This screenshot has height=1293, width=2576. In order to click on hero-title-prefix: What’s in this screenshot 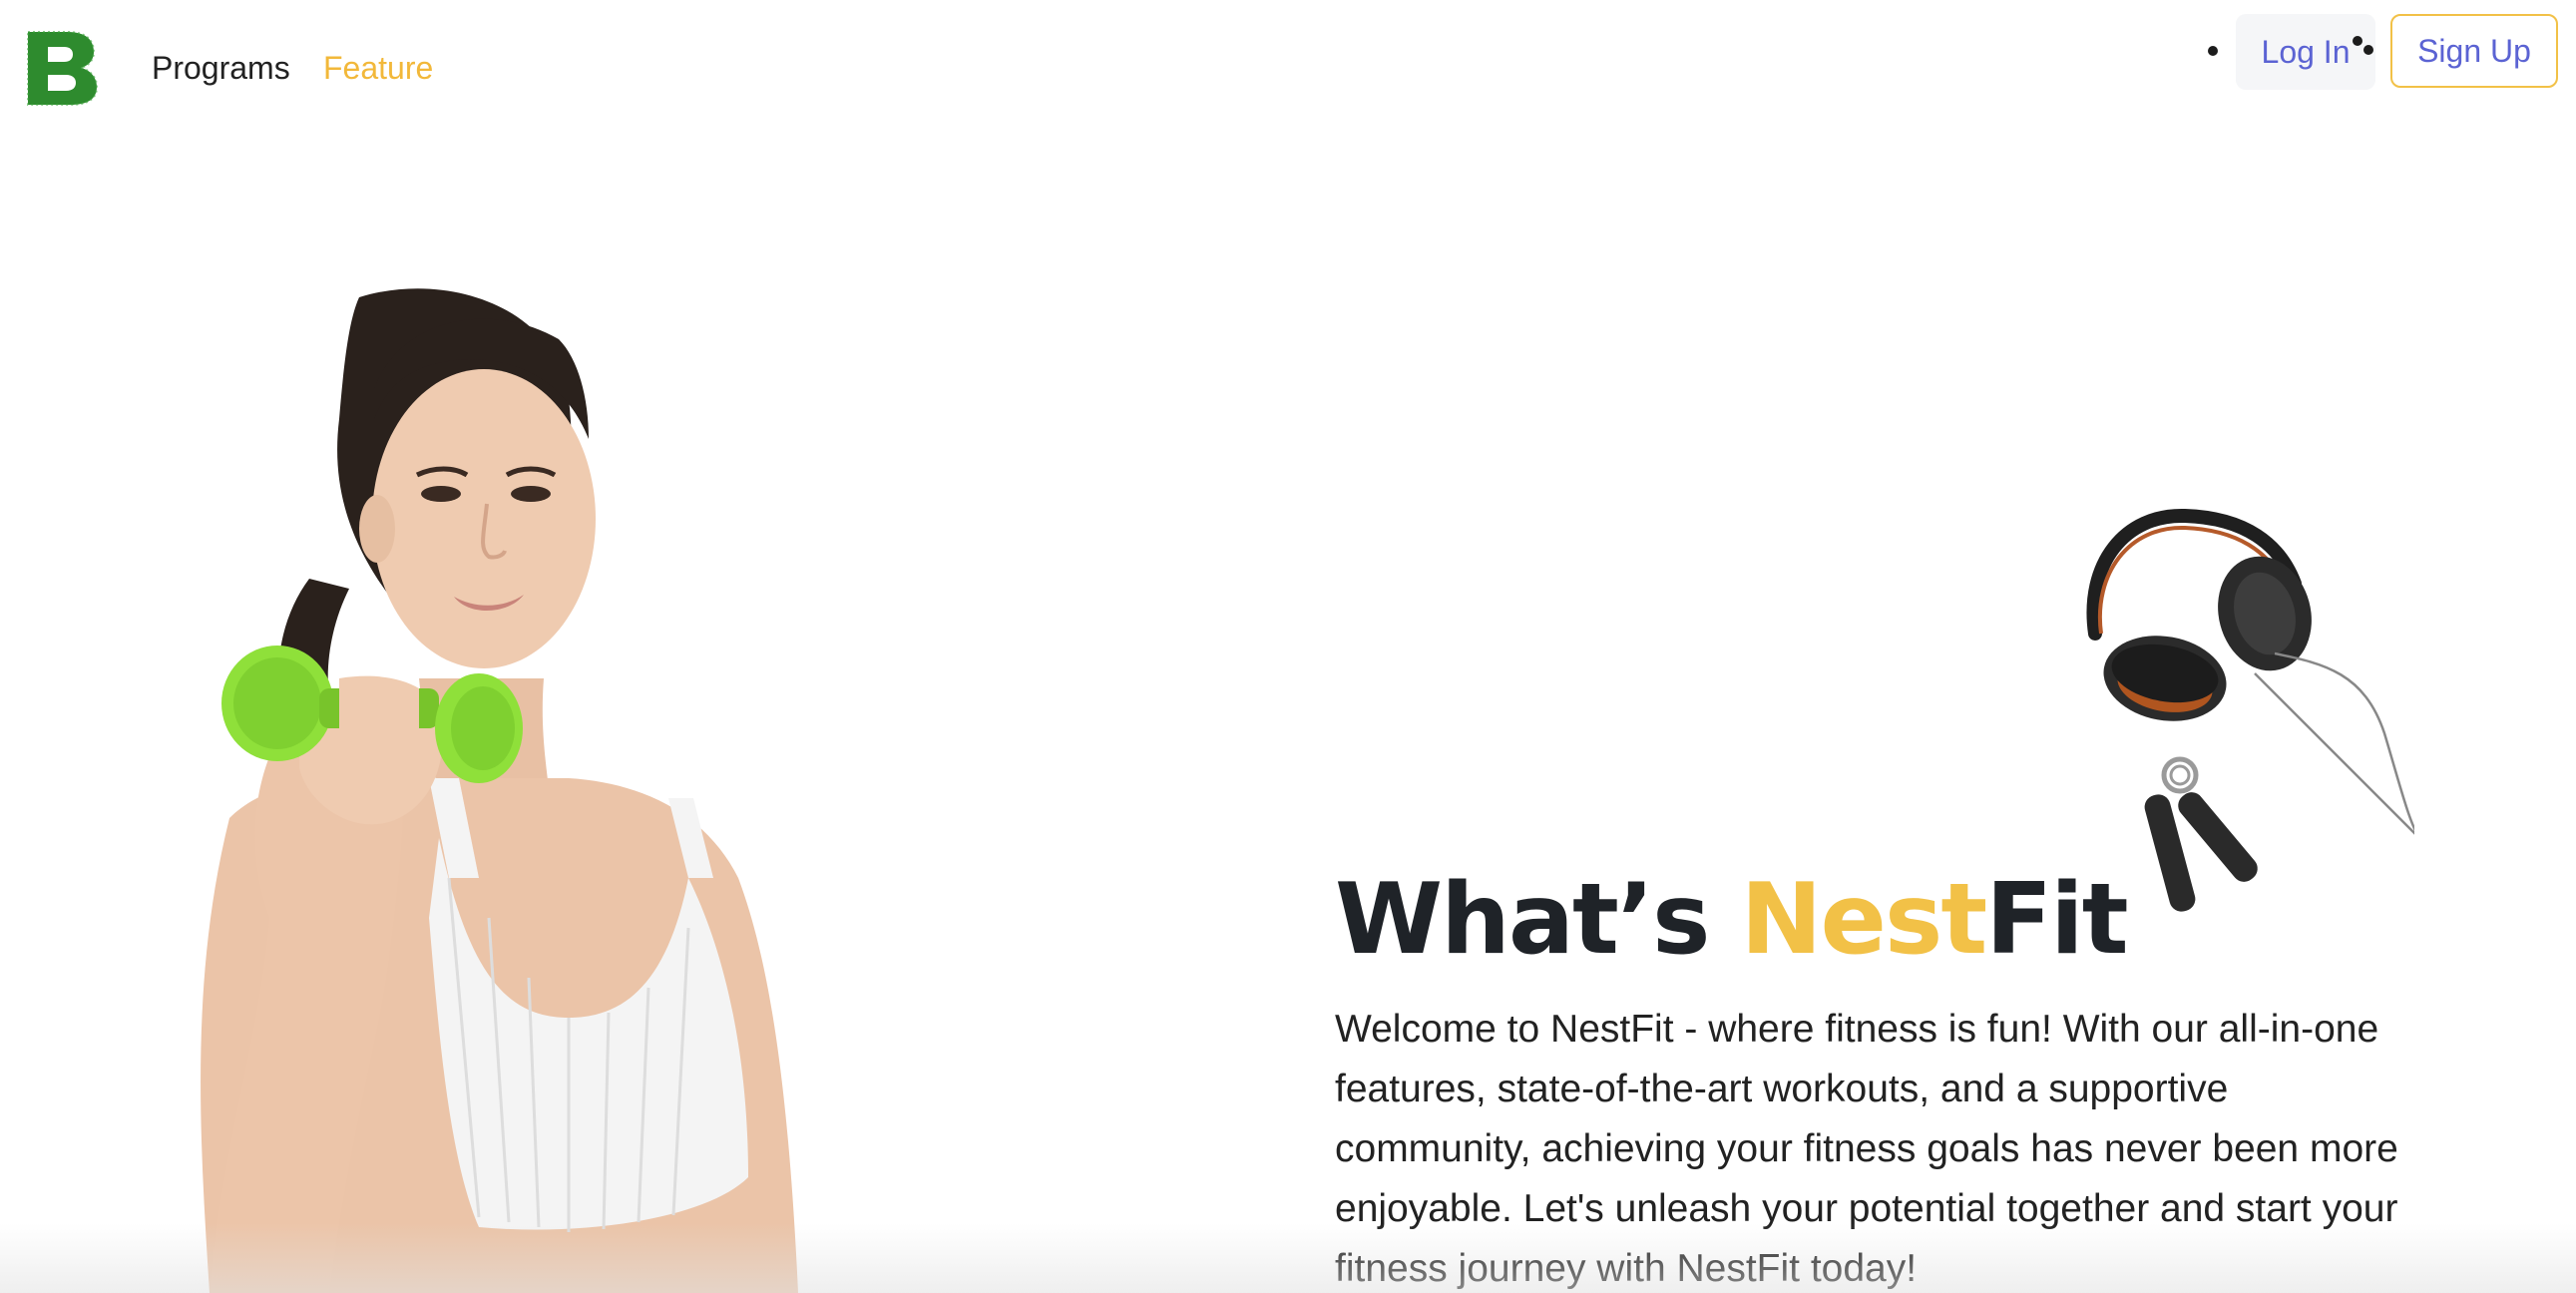, I will do `click(1538, 920)`.